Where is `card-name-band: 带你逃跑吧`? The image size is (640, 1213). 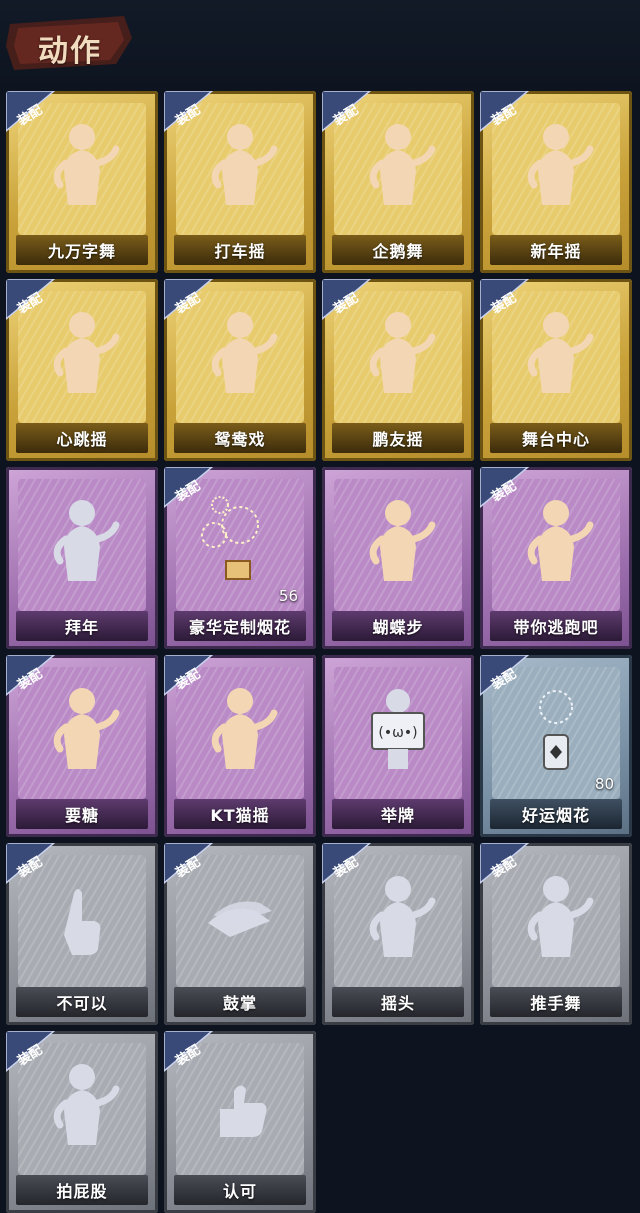
card-name-band: 带你逃跑吧 is located at coordinates (556, 626).